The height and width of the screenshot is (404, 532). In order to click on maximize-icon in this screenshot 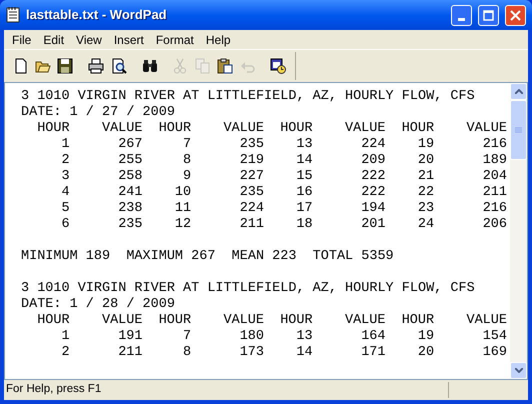, I will do `click(488, 15)`.